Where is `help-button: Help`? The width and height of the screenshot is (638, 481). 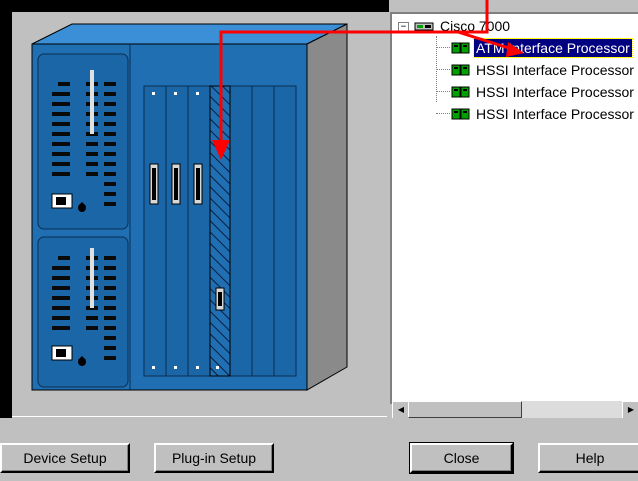 help-button: Help is located at coordinates (588, 458).